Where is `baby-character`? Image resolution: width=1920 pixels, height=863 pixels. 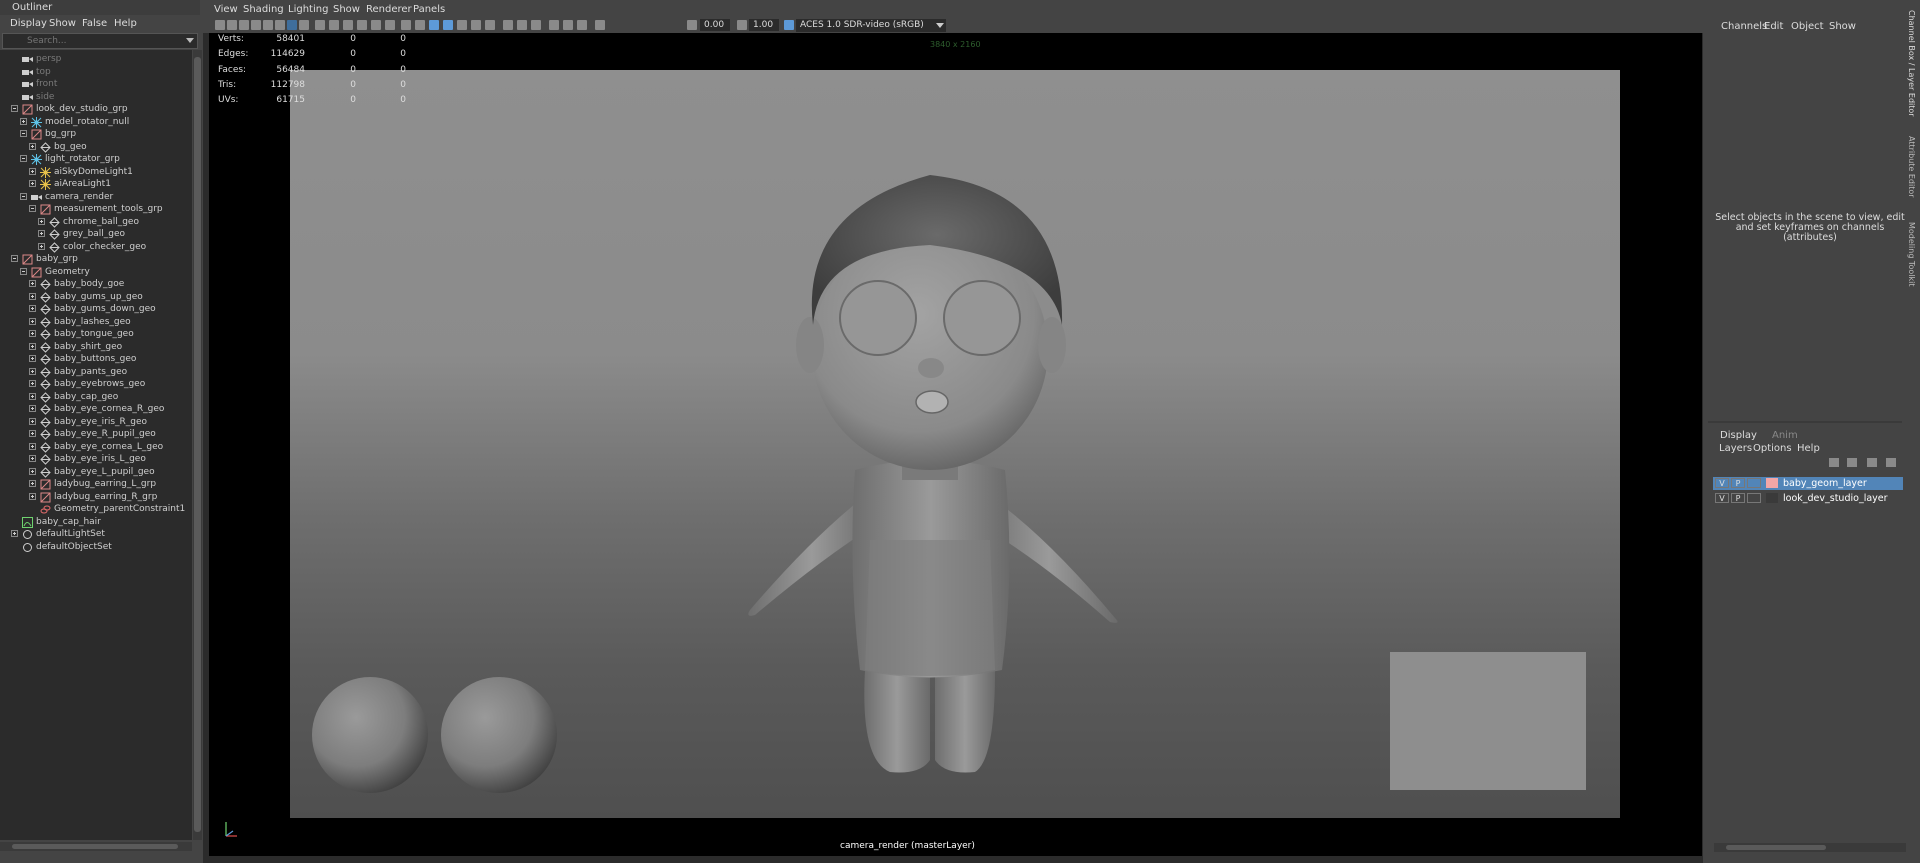 baby-character is located at coordinates (933, 474).